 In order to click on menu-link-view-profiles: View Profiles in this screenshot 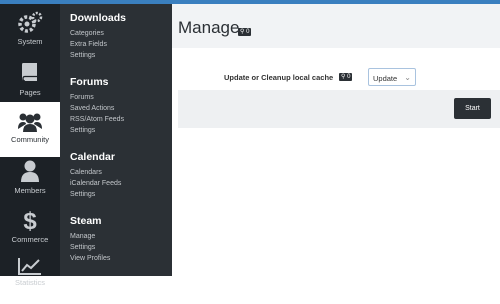, I will do `click(90, 258)`.